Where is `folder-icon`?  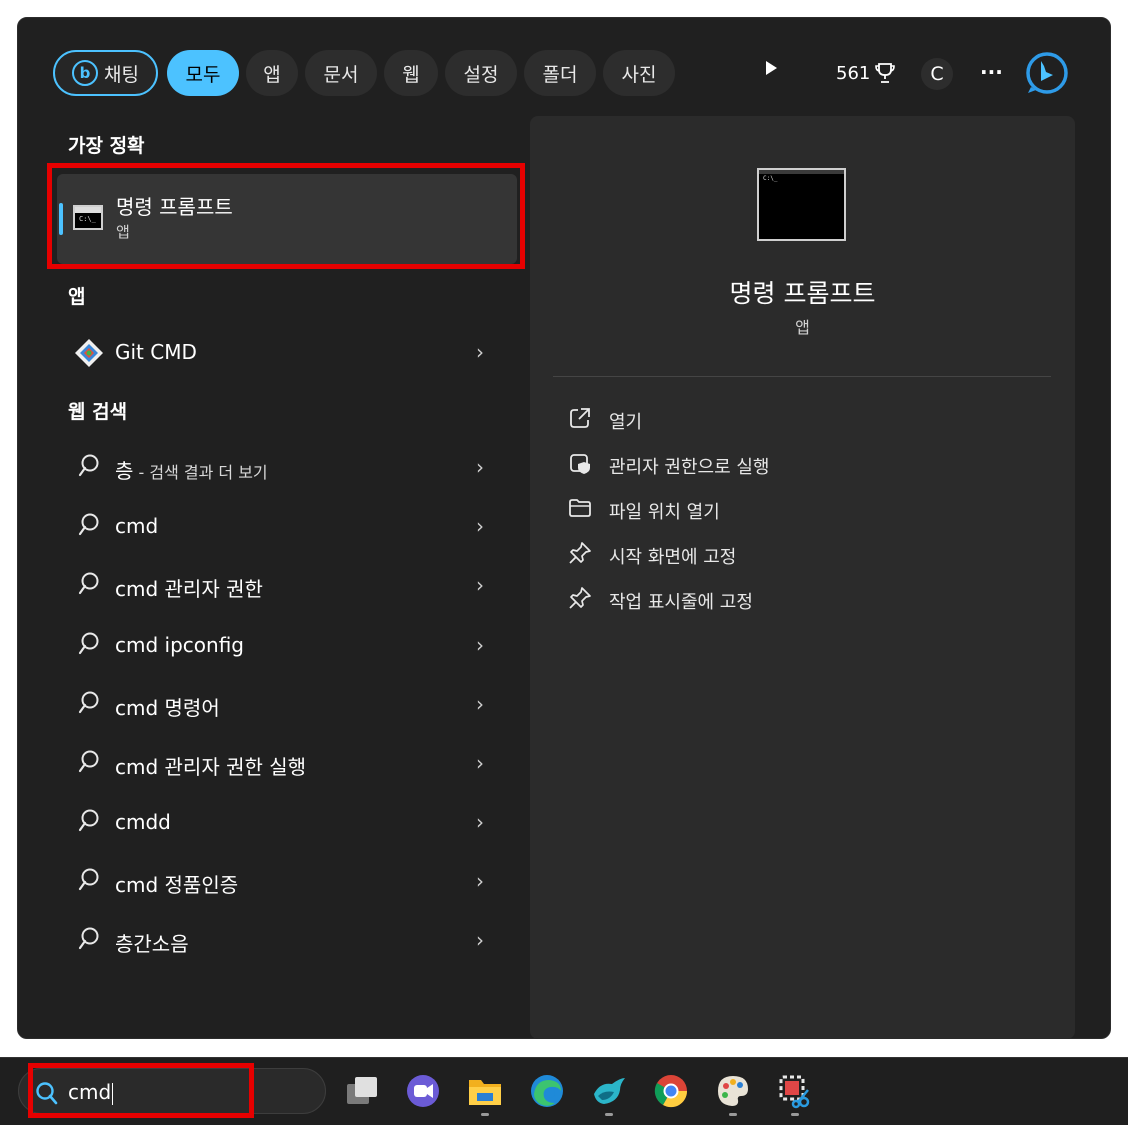
folder-icon is located at coordinates (580, 508).